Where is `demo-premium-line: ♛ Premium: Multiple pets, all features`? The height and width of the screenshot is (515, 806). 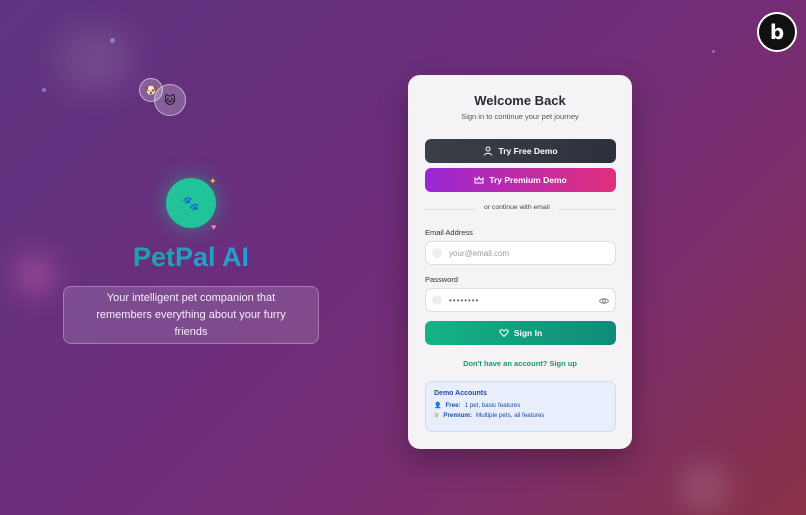
demo-premium-line: ♛ Premium: Multiple pets, all features is located at coordinates (520, 415).